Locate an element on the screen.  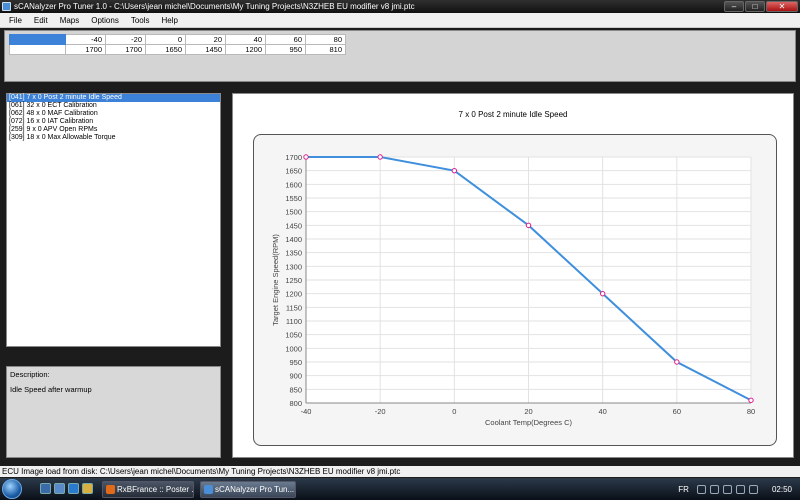
y-tick-label: 1300 is located at coordinates (293, 266).